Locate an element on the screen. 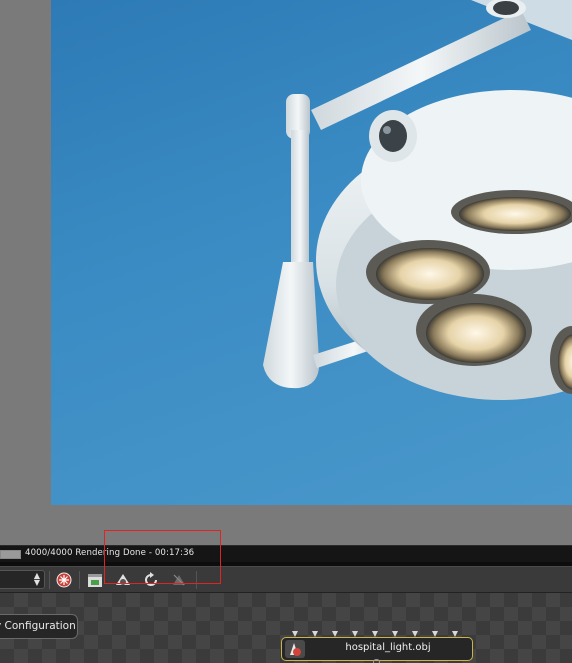  render-toolbar: ▲ ▼ is located at coordinates (286, 579).